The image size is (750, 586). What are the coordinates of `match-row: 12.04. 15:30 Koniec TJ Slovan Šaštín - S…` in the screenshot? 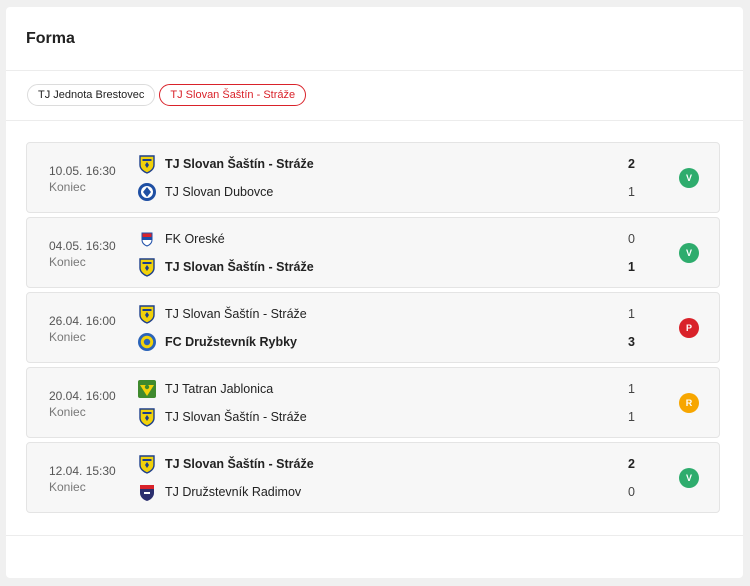 It's located at (373, 477).